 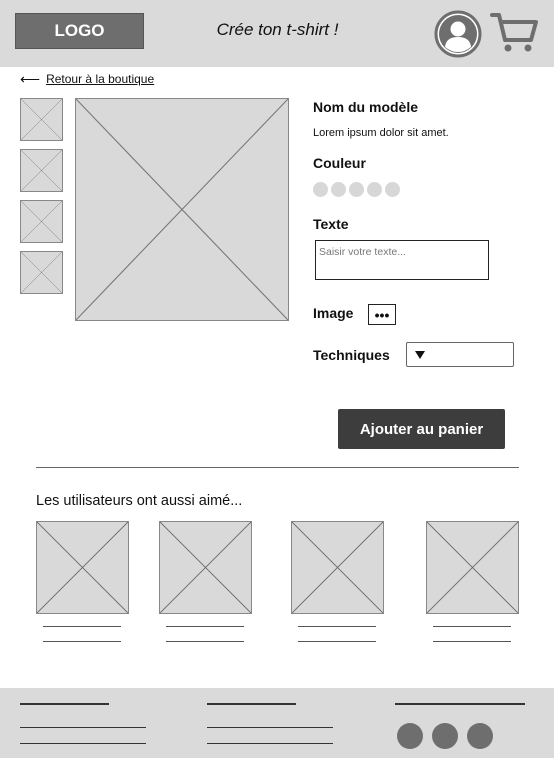 I want to click on techniques-label: Techniques, so click(x=351, y=355).